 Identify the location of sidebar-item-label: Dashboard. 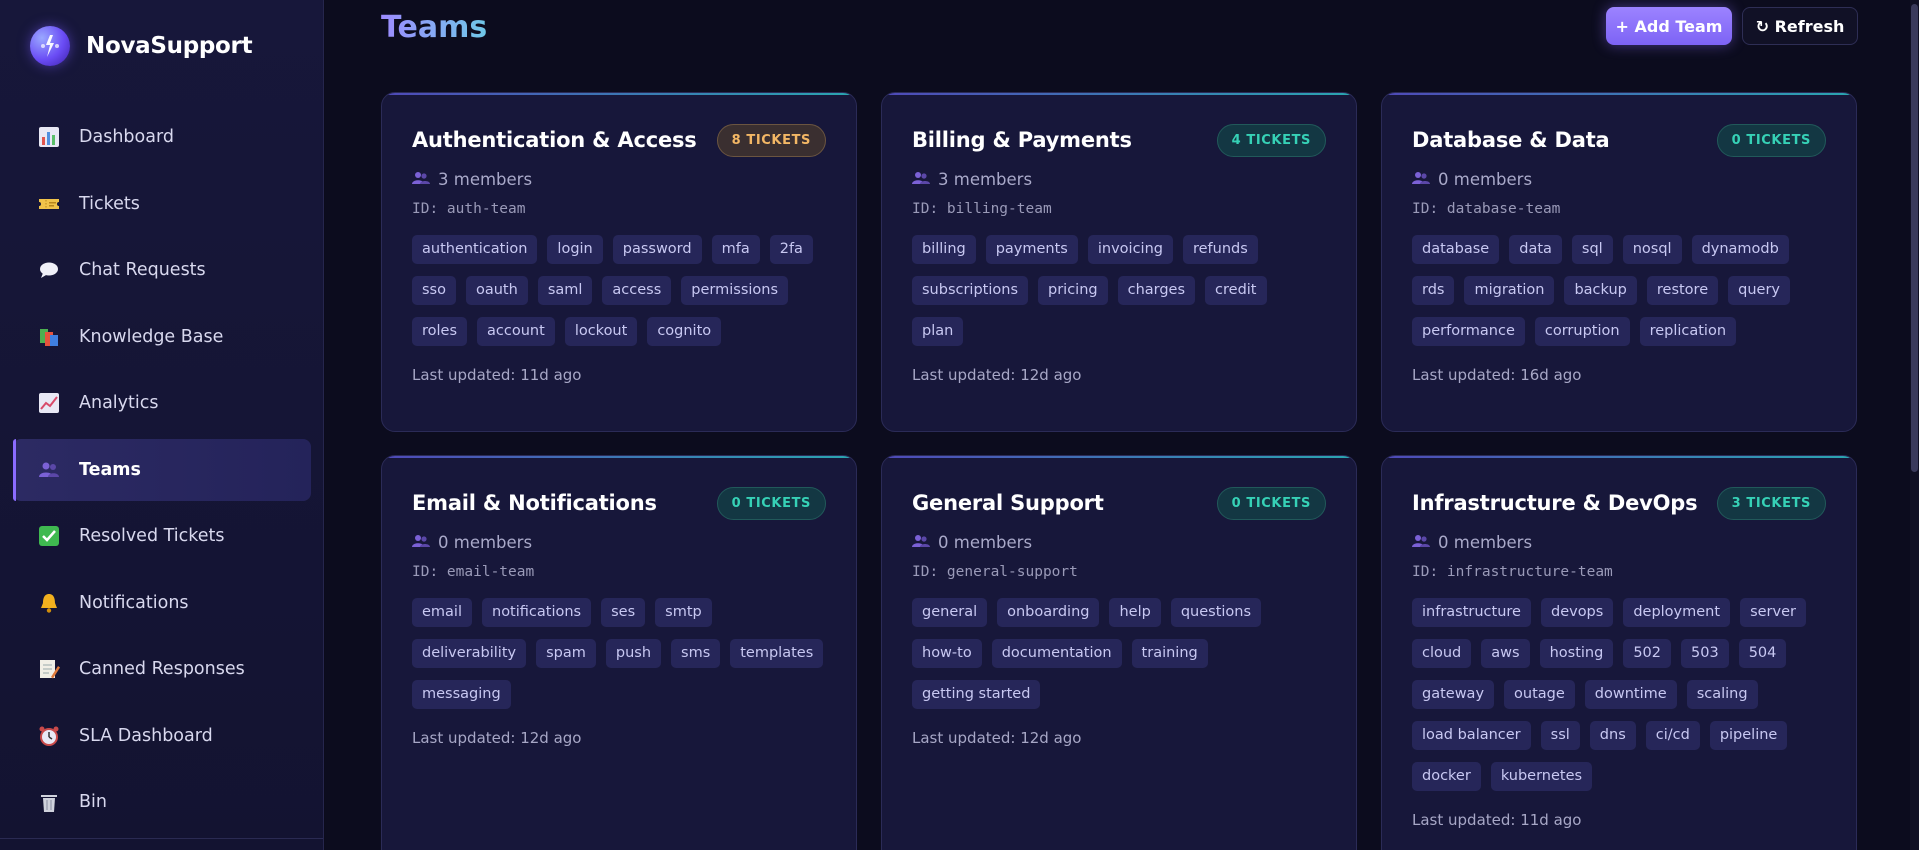
(126, 137).